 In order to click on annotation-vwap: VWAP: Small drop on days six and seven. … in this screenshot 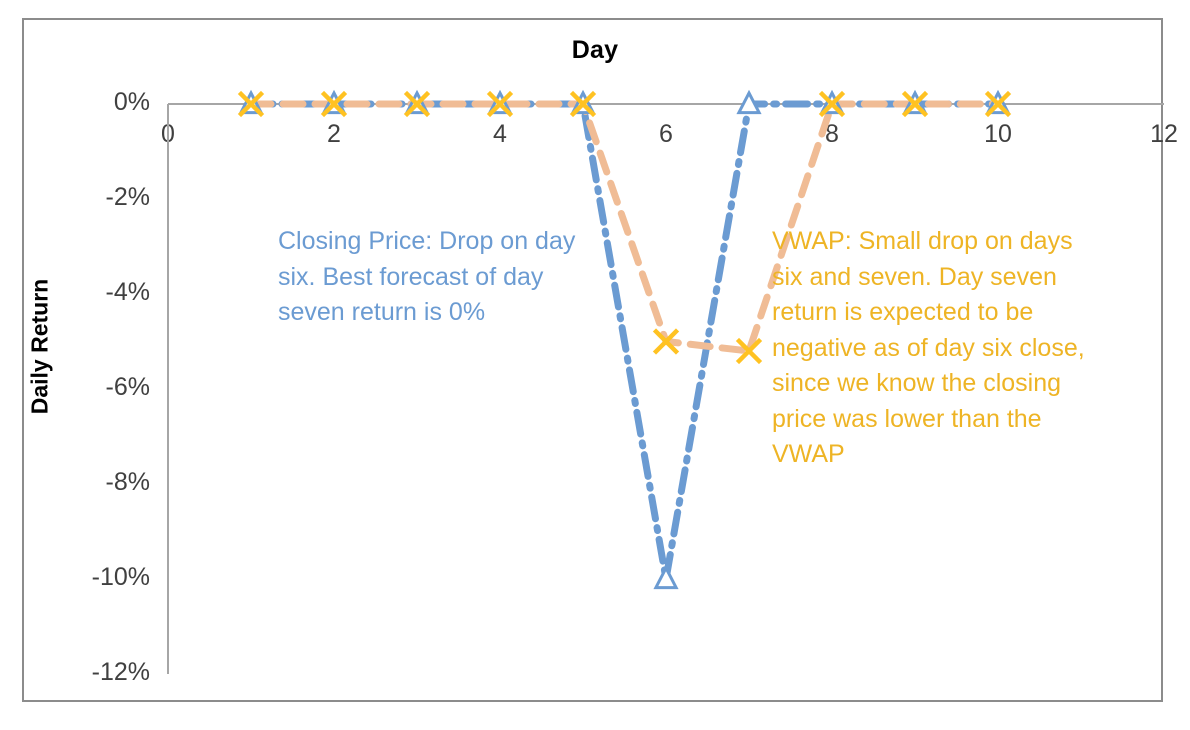, I will do `click(928, 347)`.